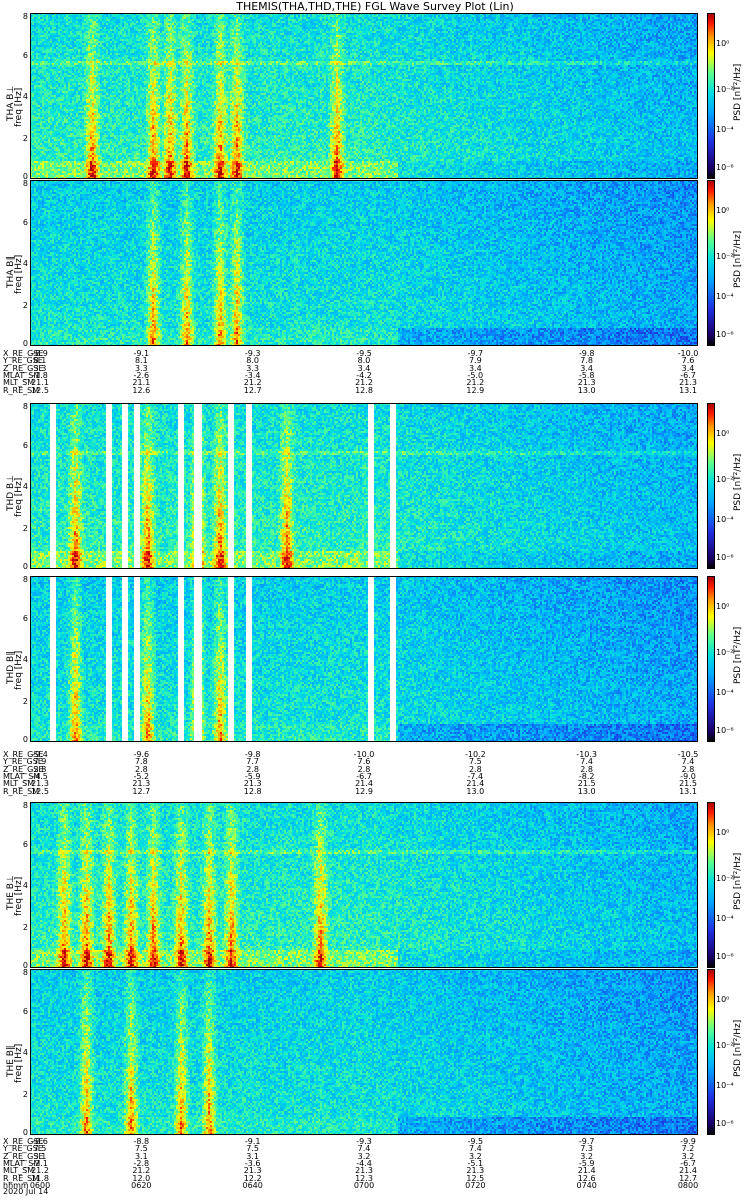 Image resolution: width=750 pixels, height=1200 pixels. I want to click on ephemeris-value: 0740, so click(586, 1185).